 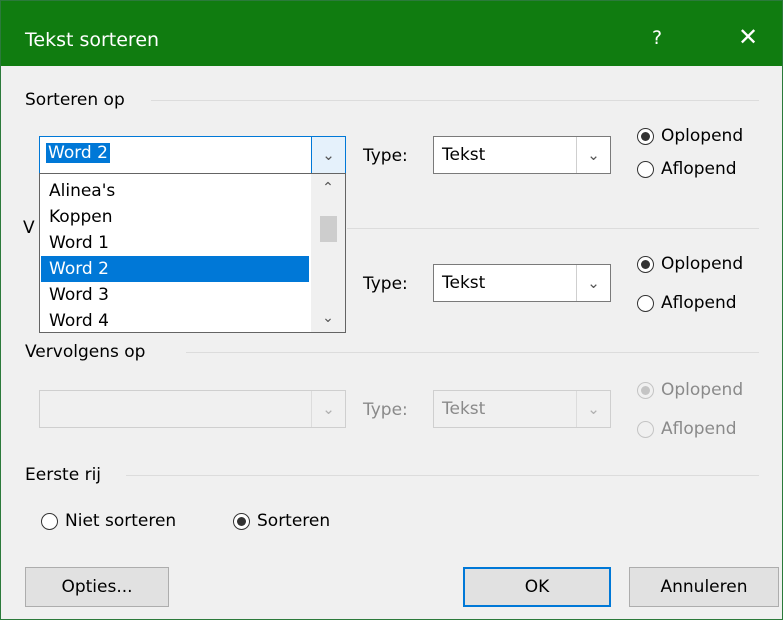 What do you see at coordinates (702, 136) in the screenshot?
I see `sort-by-ascending-label: Oplopend` at bounding box center [702, 136].